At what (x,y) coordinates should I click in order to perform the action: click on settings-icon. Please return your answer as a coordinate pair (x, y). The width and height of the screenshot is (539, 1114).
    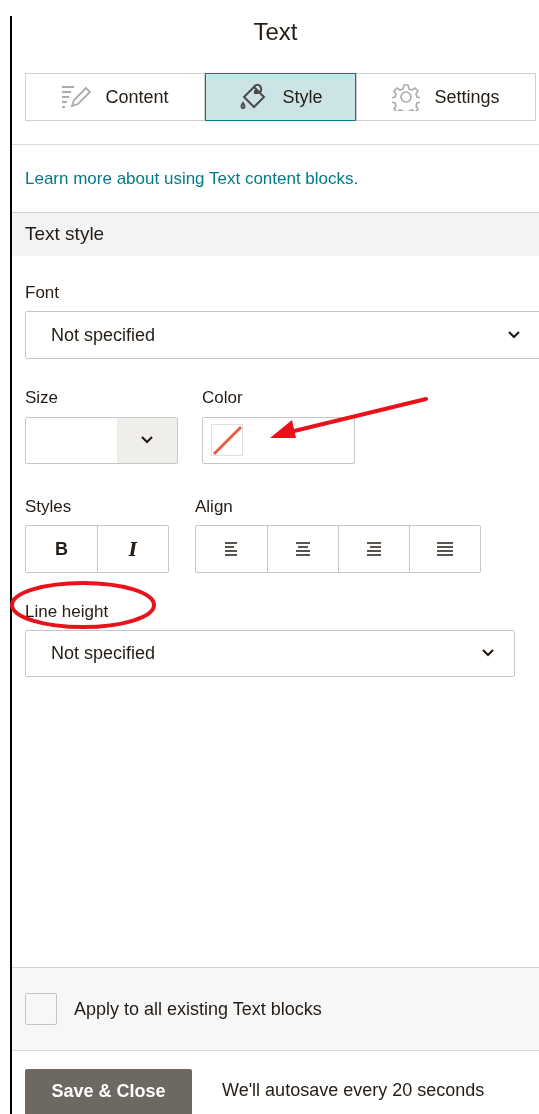
    Looking at the image, I should click on (406, 97).